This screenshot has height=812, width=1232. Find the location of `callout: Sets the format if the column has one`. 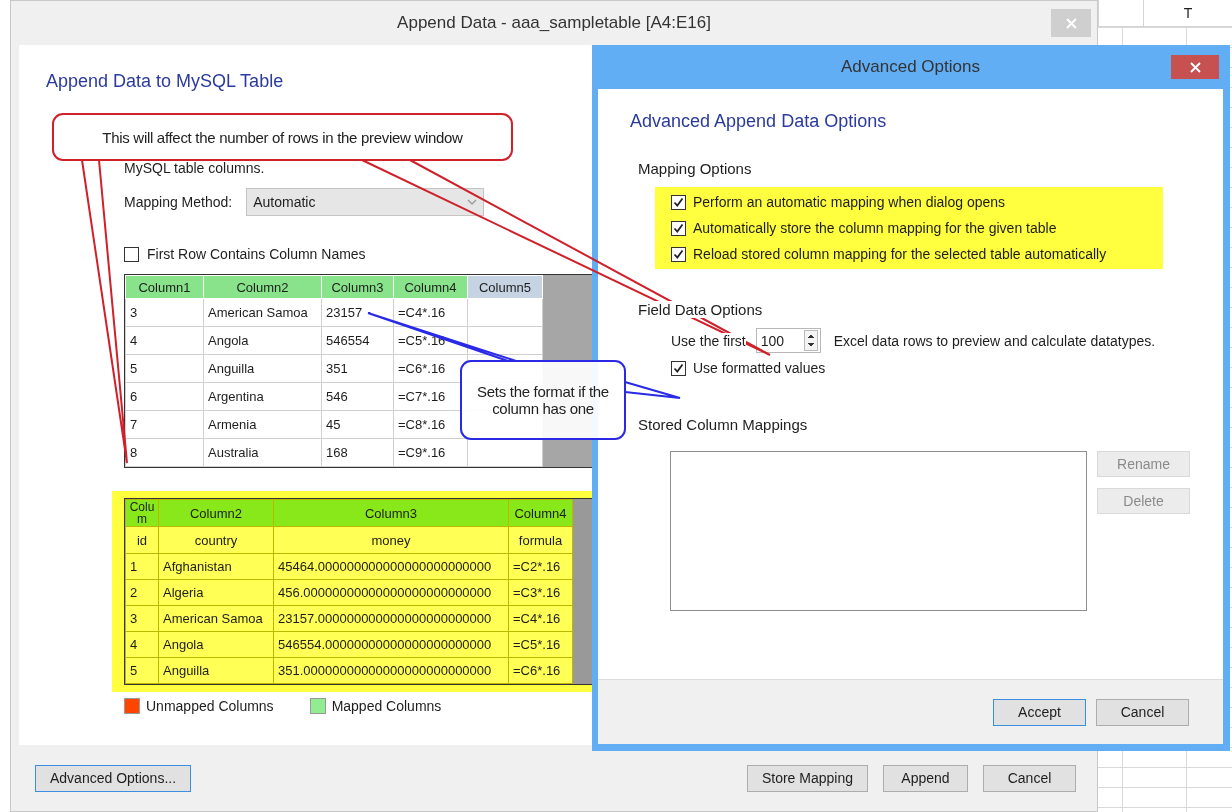

callout: Sets the format if the column has one is located at coordinates (543, 400).